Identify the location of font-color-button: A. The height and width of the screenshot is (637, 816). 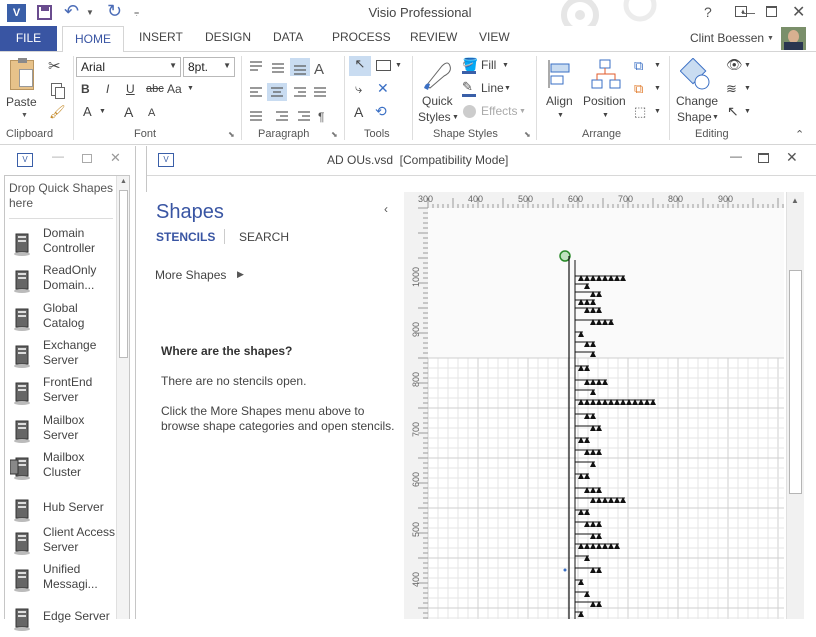
(87, 111).